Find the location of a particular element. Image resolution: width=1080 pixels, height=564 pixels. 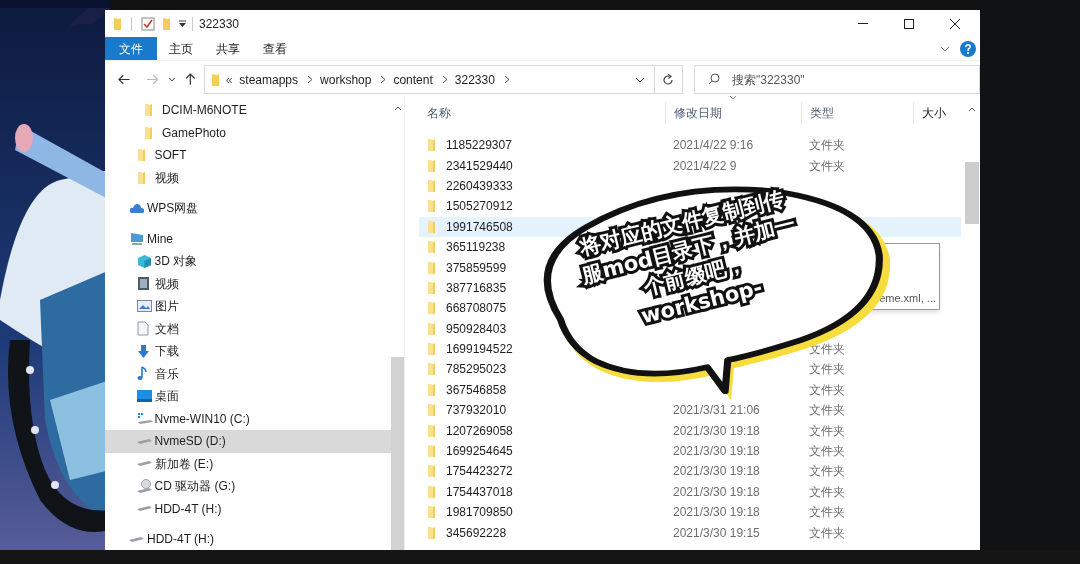

ribbon-tab: 共享 is located at coordinates (227, 48).